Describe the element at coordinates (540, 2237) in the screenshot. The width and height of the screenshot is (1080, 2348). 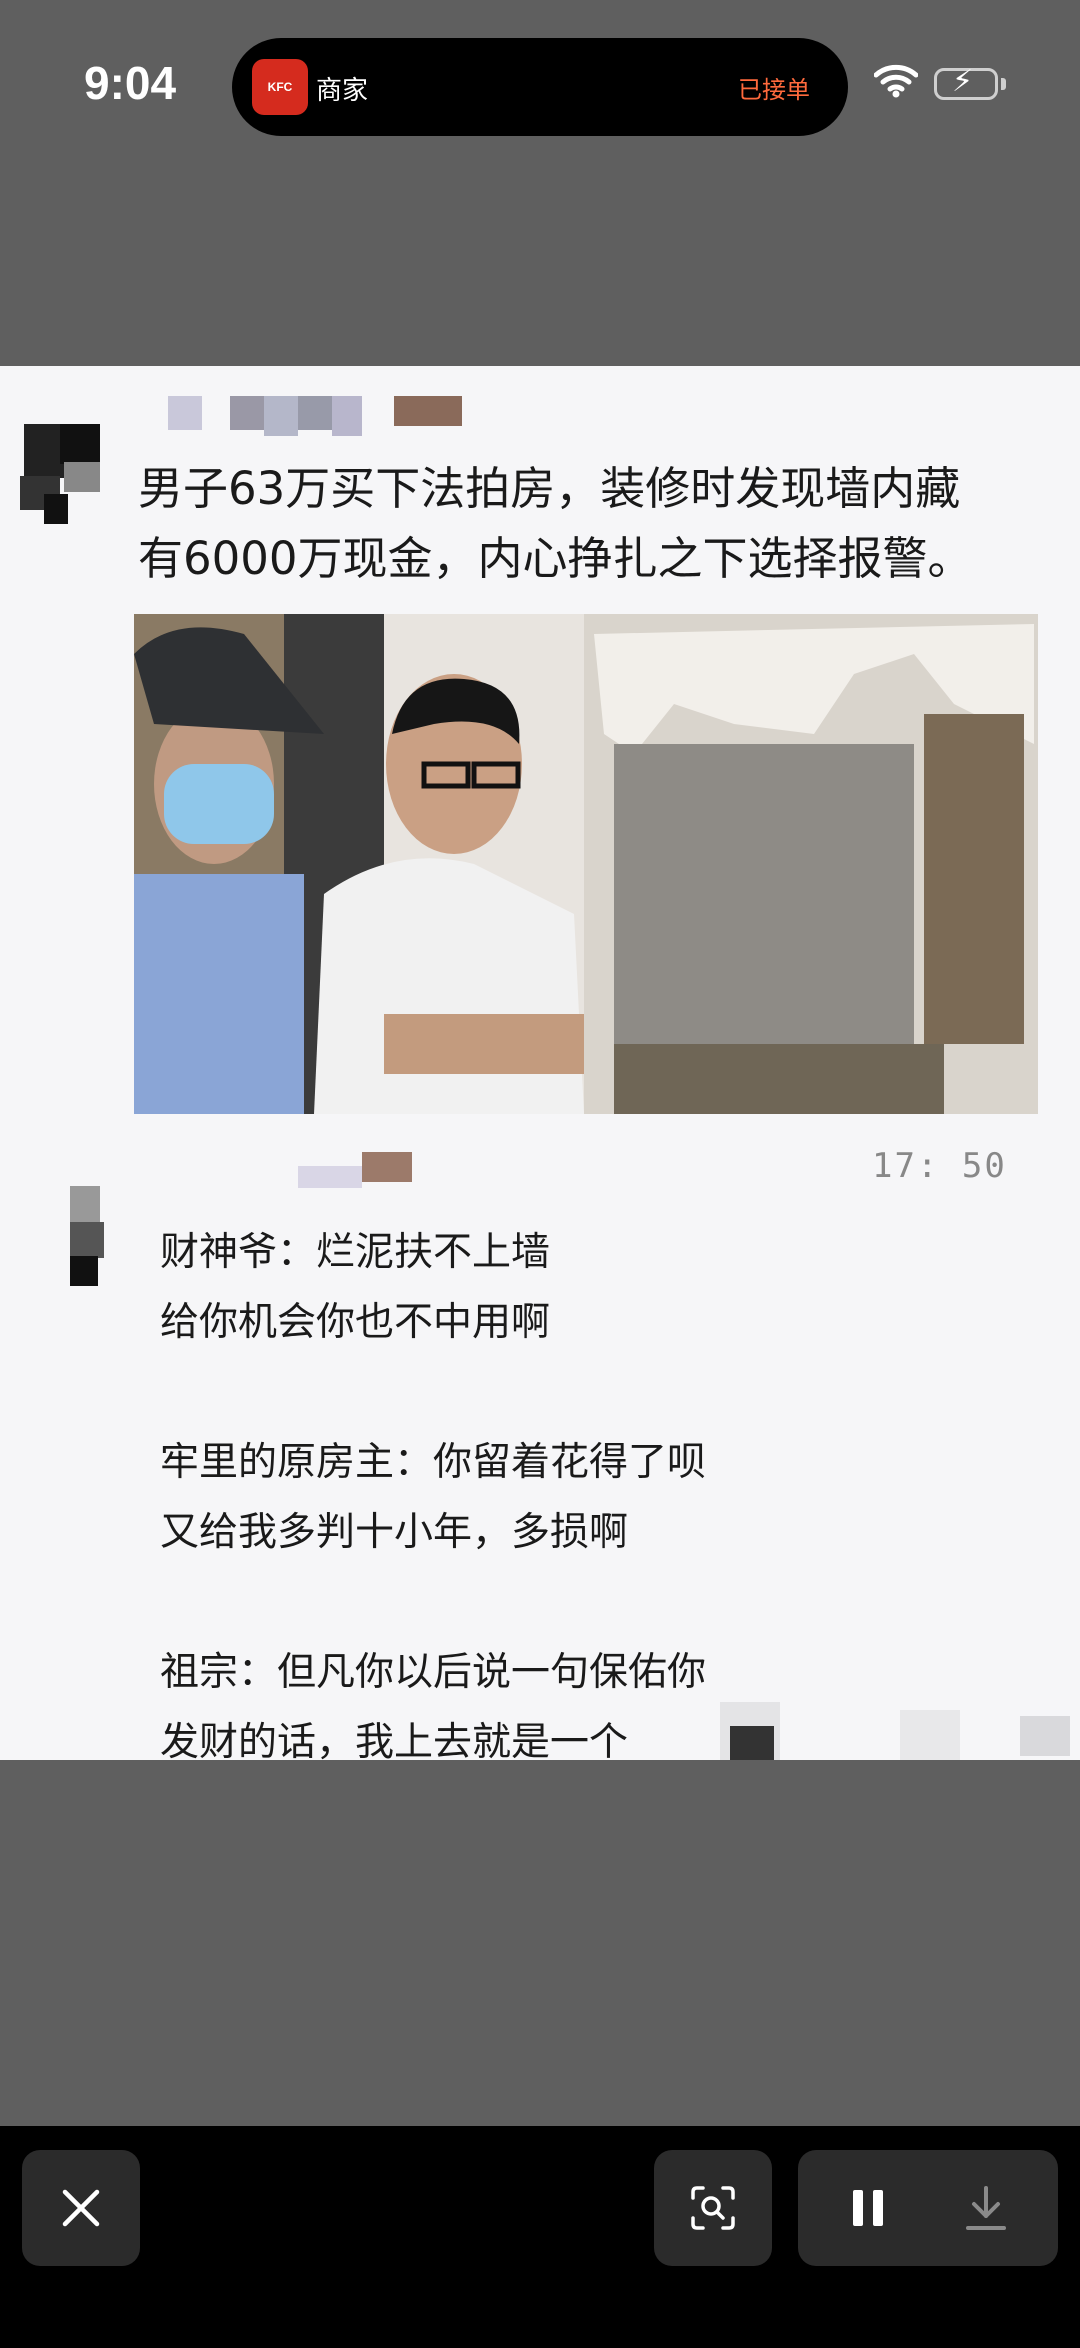
I see `bottom-toolbar` at that location.